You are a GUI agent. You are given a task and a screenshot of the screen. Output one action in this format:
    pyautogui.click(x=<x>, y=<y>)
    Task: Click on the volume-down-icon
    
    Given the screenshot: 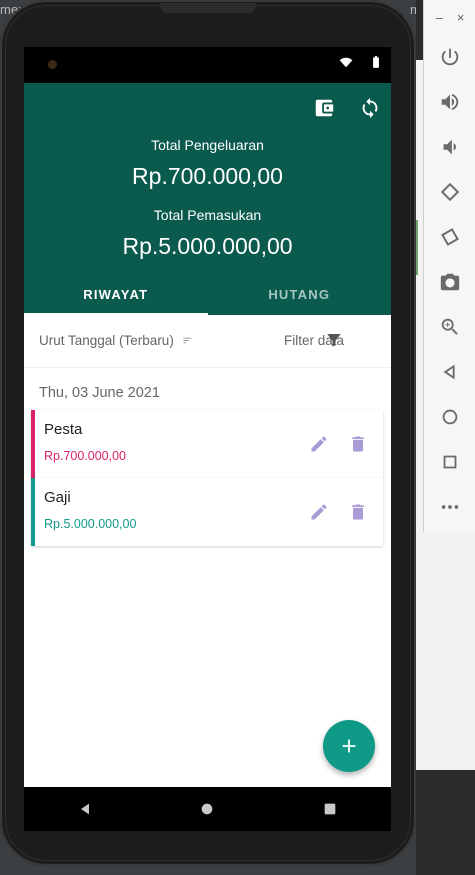 What is the action you would take?
    pyautogui.click(x=449, y=146)
    